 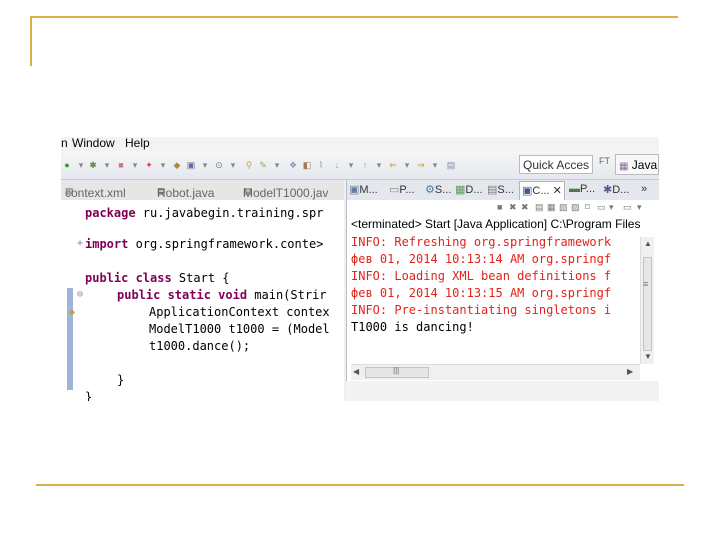 I want to click on console-line: INFO: Refreshing org.springframework, so click(x=481, y=242).